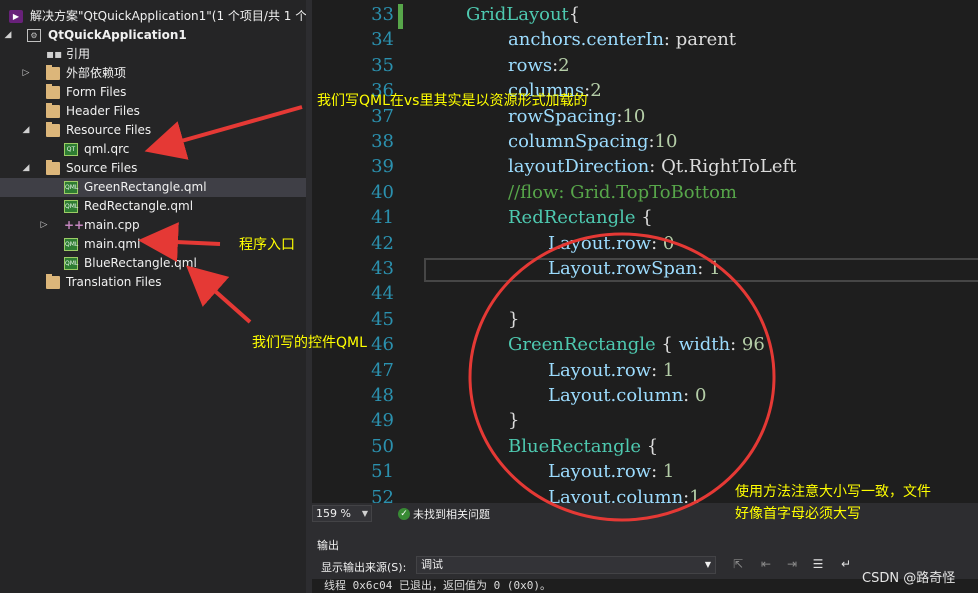  I want to click on code-line: Layout.column: 0, so click(627, 395).